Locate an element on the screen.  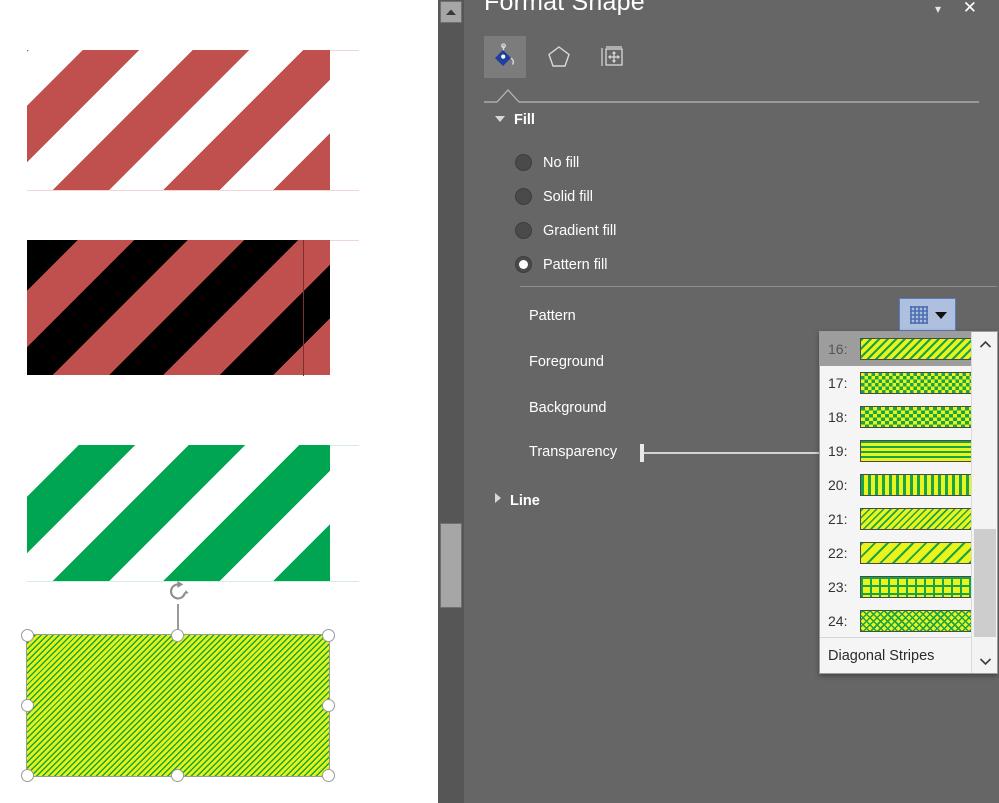
section-divider is located at coordinates (731, 96).